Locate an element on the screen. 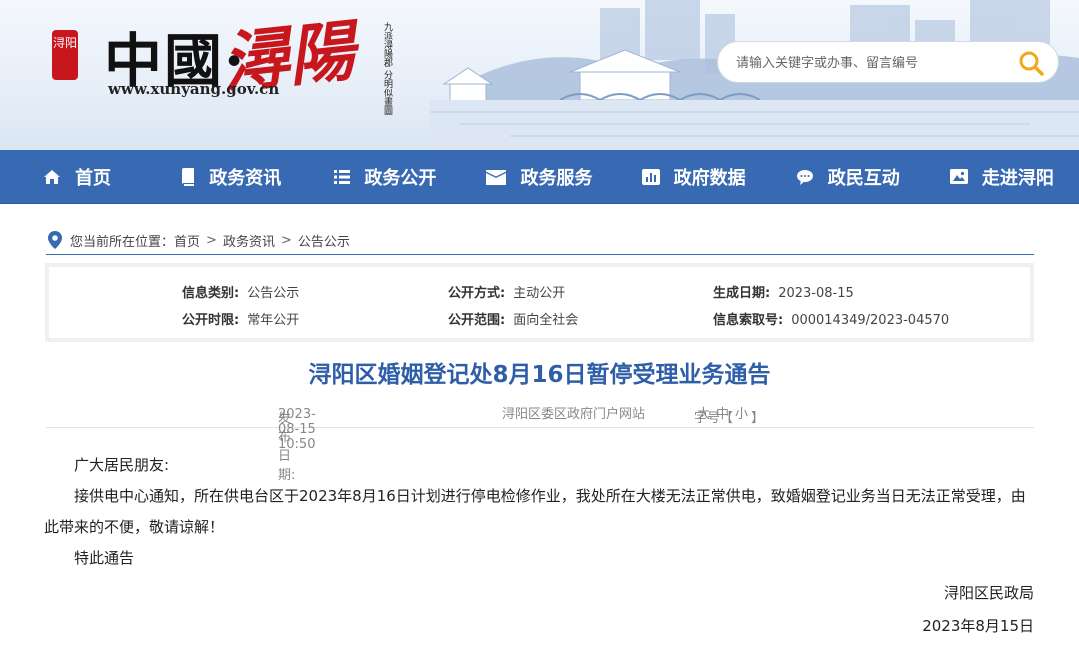  font-size-end: 】 is located at coordinates (758, 418).